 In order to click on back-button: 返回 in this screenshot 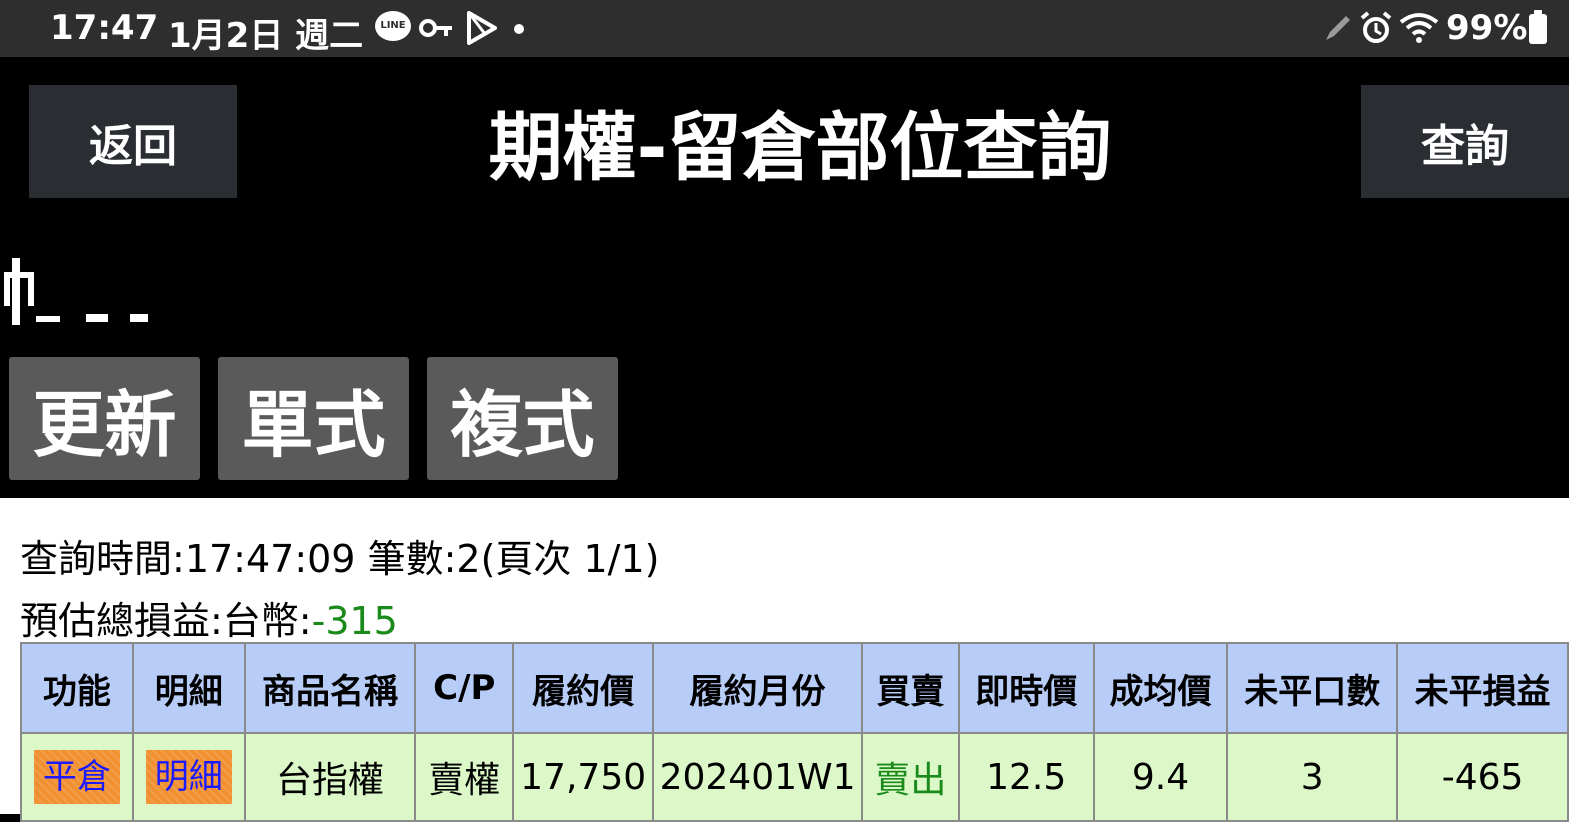, I will do `click(133, 141)`.